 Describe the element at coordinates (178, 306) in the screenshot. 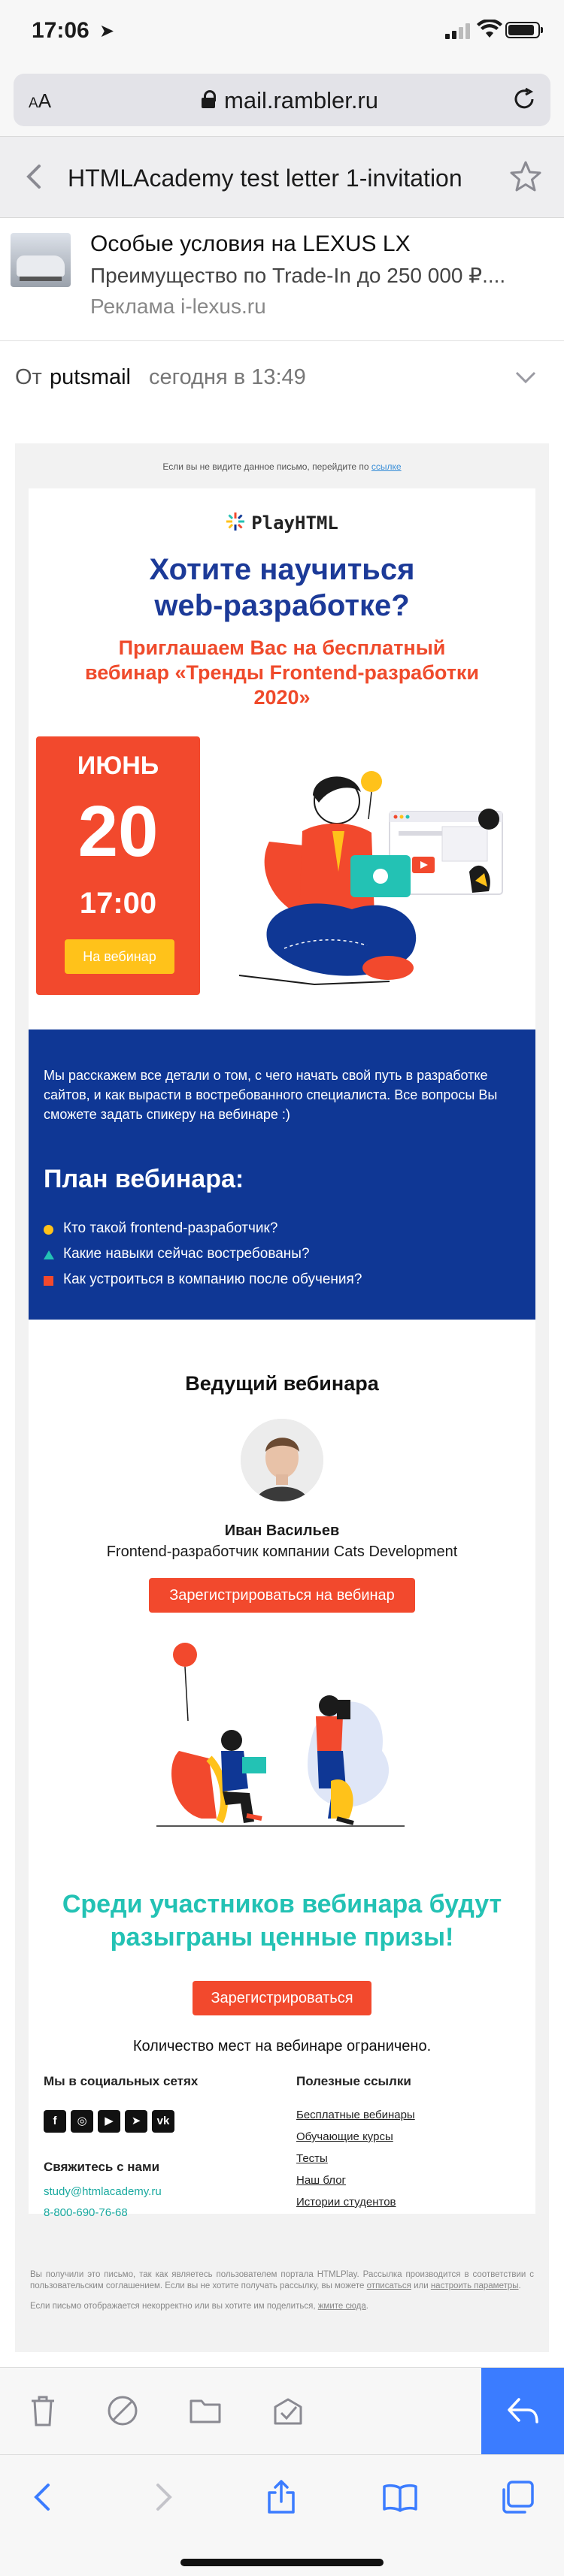

I see `ad-source: Реклама i-lexus.ru` at that location.